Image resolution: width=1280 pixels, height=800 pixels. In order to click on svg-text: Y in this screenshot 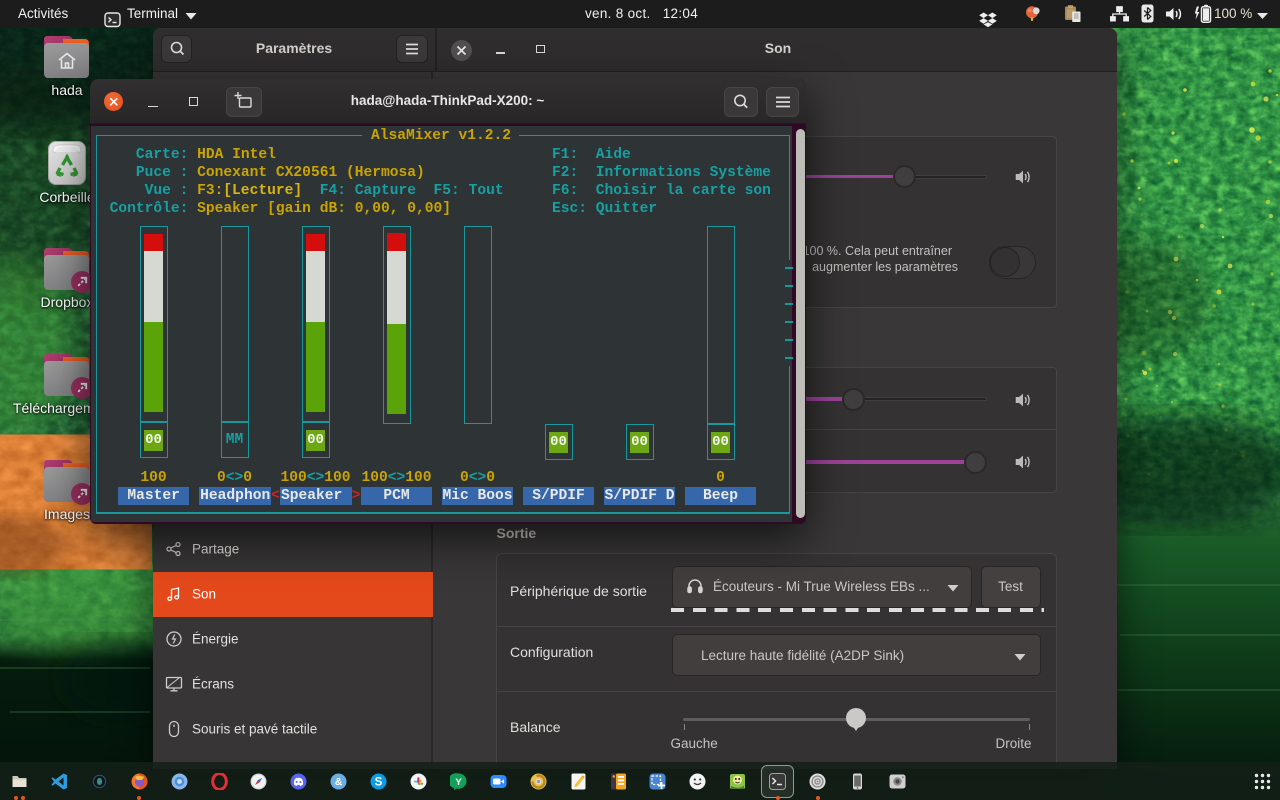, I will do `click(458, 782)`.